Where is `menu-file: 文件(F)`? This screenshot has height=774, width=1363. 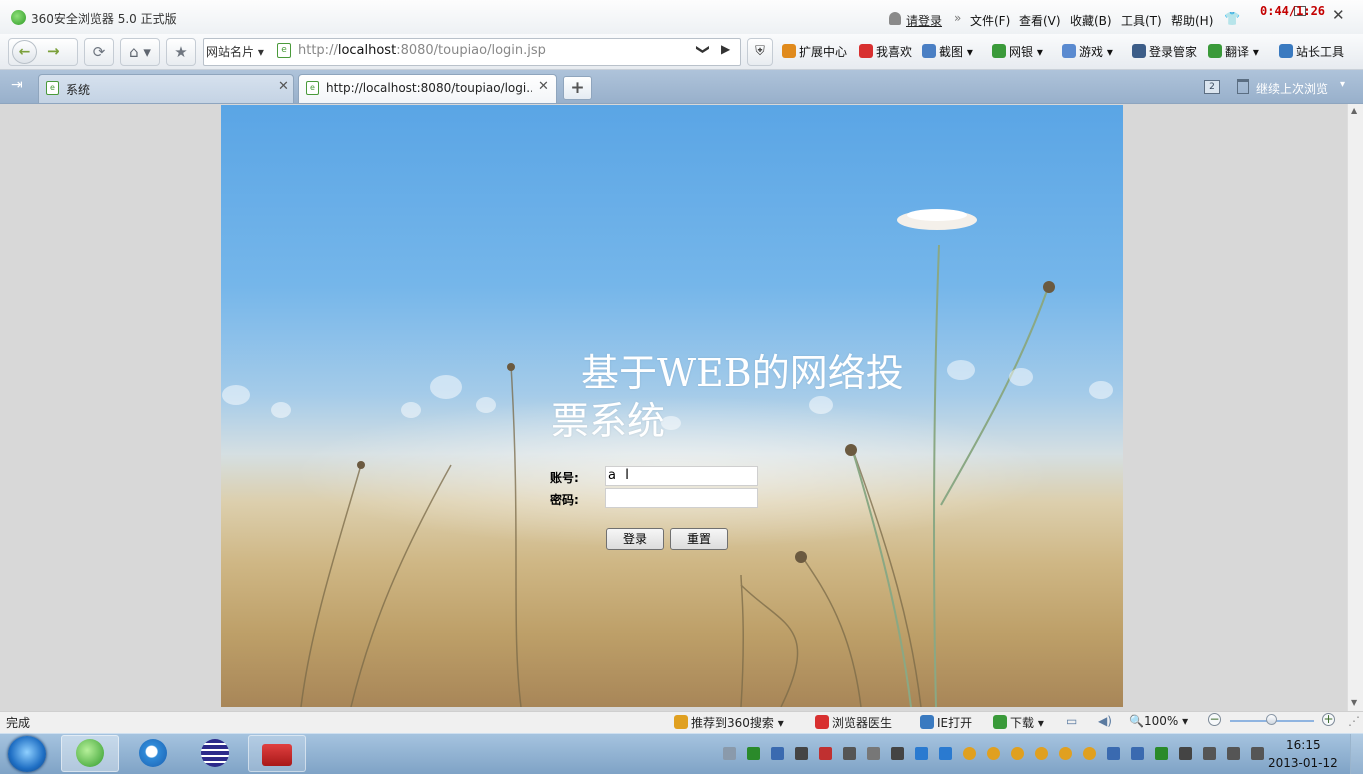
menu-file: 文件(F) is located at coordinates (990, 20).